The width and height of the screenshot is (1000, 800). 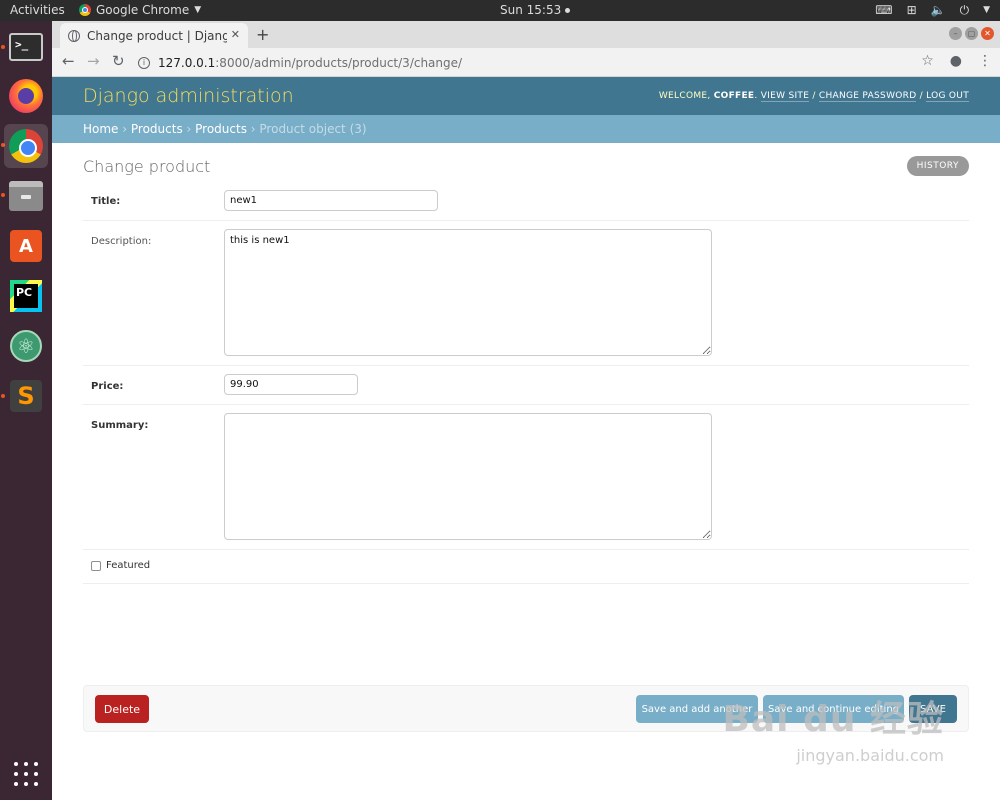 I want to click on dock-pycharm: PC, so click(x=26, y=296).